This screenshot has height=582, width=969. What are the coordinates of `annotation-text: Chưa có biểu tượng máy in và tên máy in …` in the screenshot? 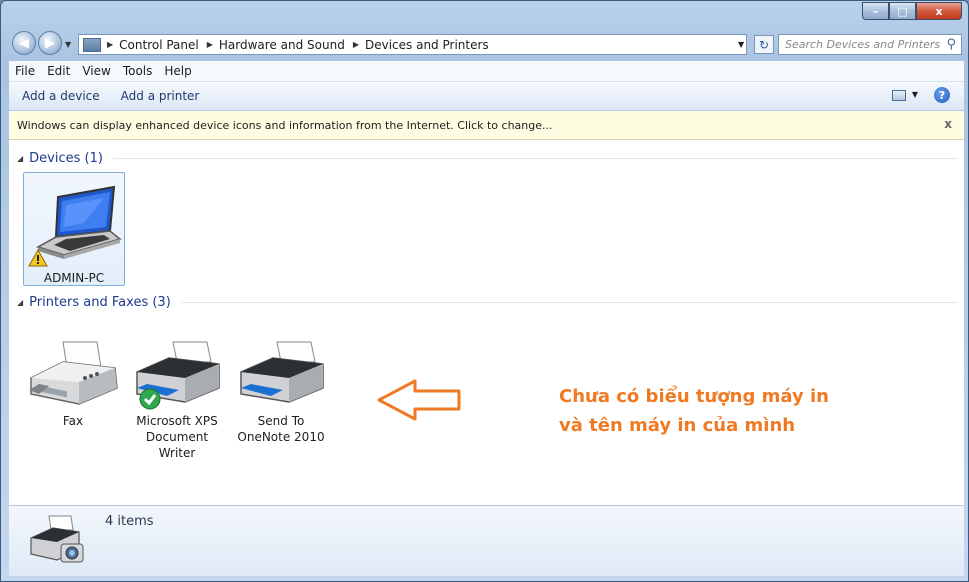 It's located at (694, 411).